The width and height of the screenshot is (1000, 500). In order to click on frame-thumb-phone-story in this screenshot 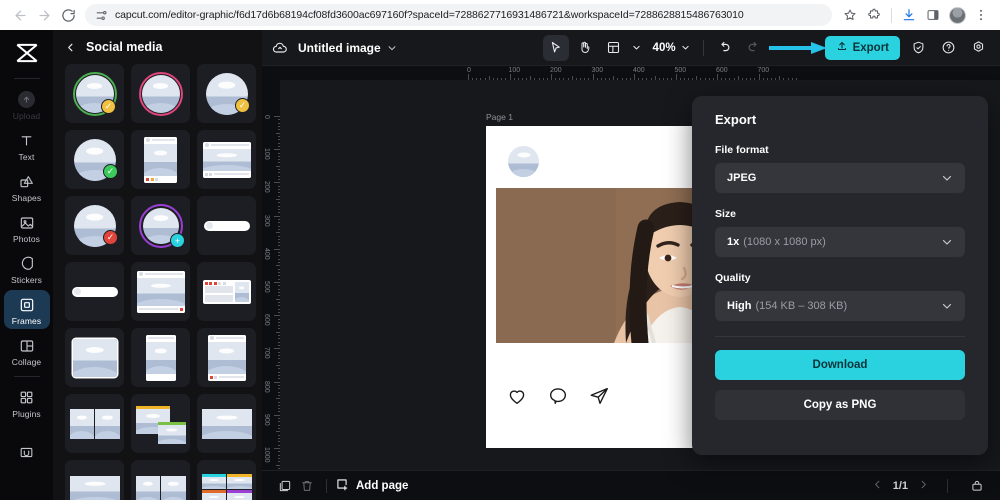, I will do `click(160, 357)`.